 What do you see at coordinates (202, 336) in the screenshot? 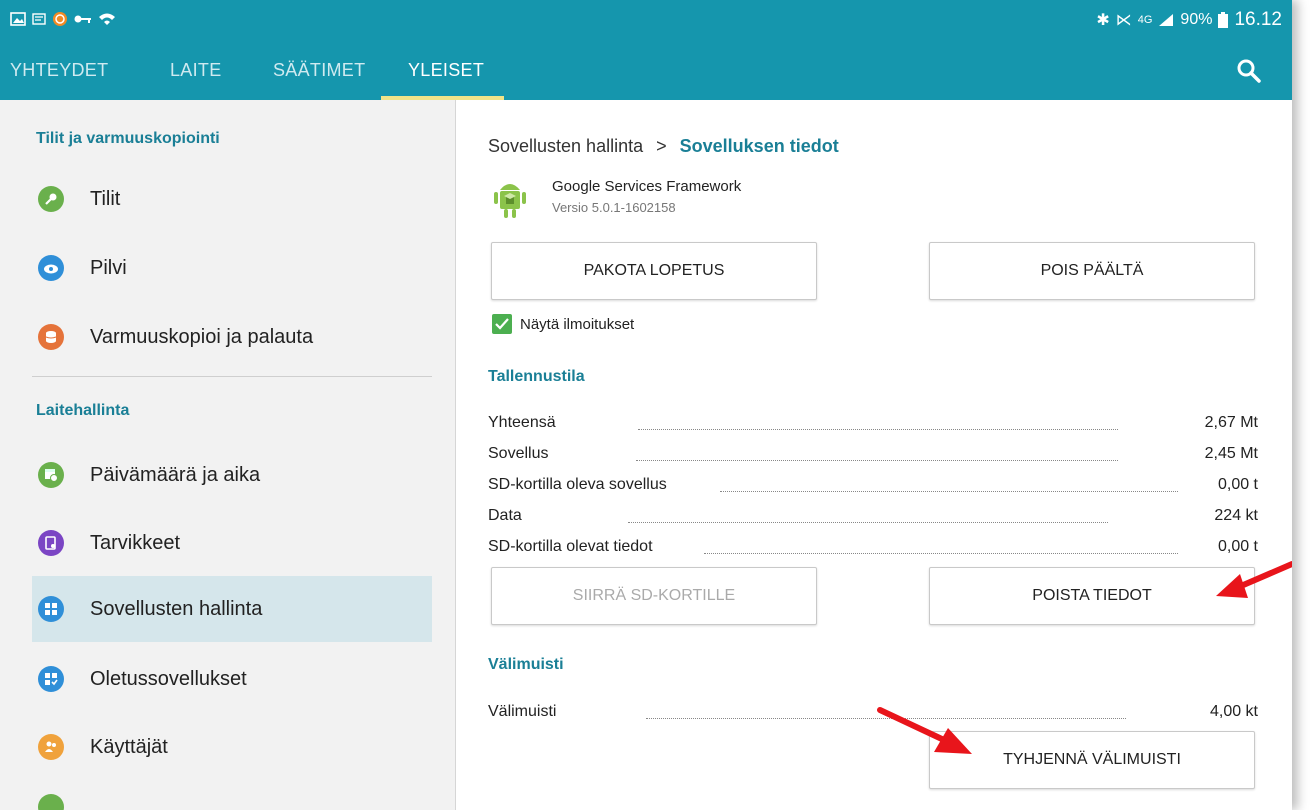
I see `sidebar-item-label: Varmuuskopioi ja palauta` at bounding box center [202, 336].